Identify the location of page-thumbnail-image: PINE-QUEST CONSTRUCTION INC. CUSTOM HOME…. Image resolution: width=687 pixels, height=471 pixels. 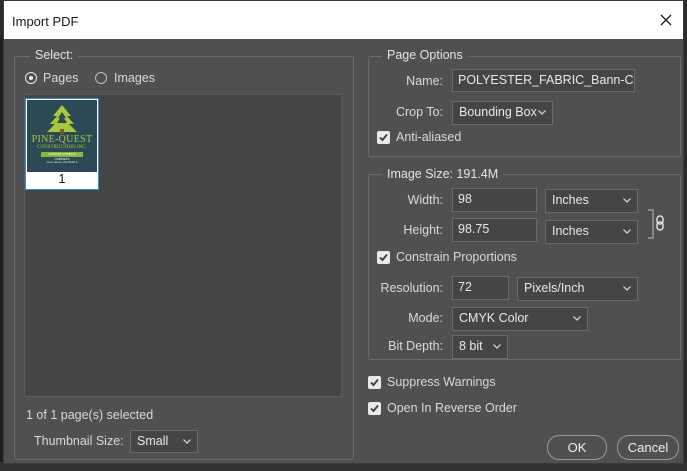
(62, 136).